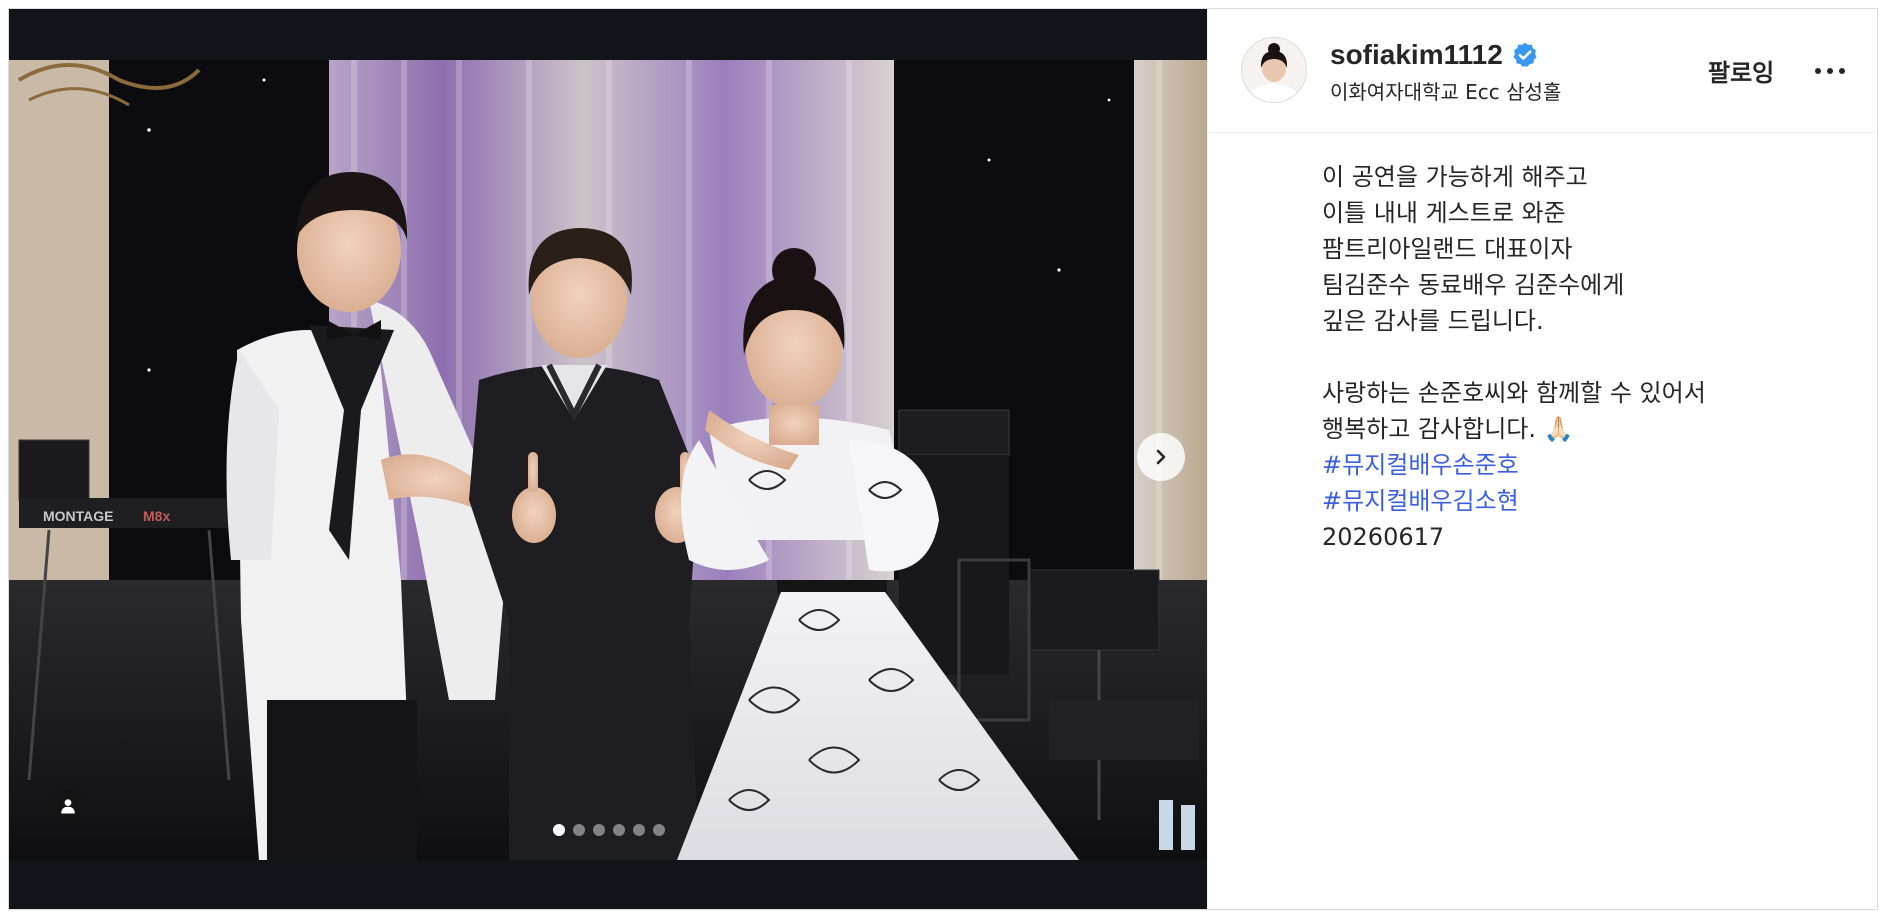 Image resolution: width=1886 pixels, height=918 pixels. Describe the element at coordinates (1383, 537) in the screenshot. I see `caption-date: 20260617` at that location.